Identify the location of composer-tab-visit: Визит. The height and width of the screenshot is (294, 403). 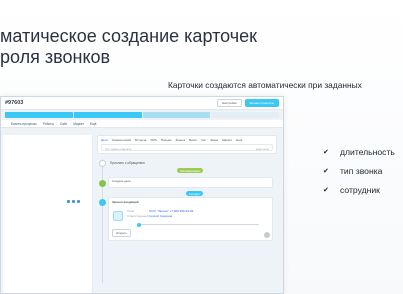
(193, 140).